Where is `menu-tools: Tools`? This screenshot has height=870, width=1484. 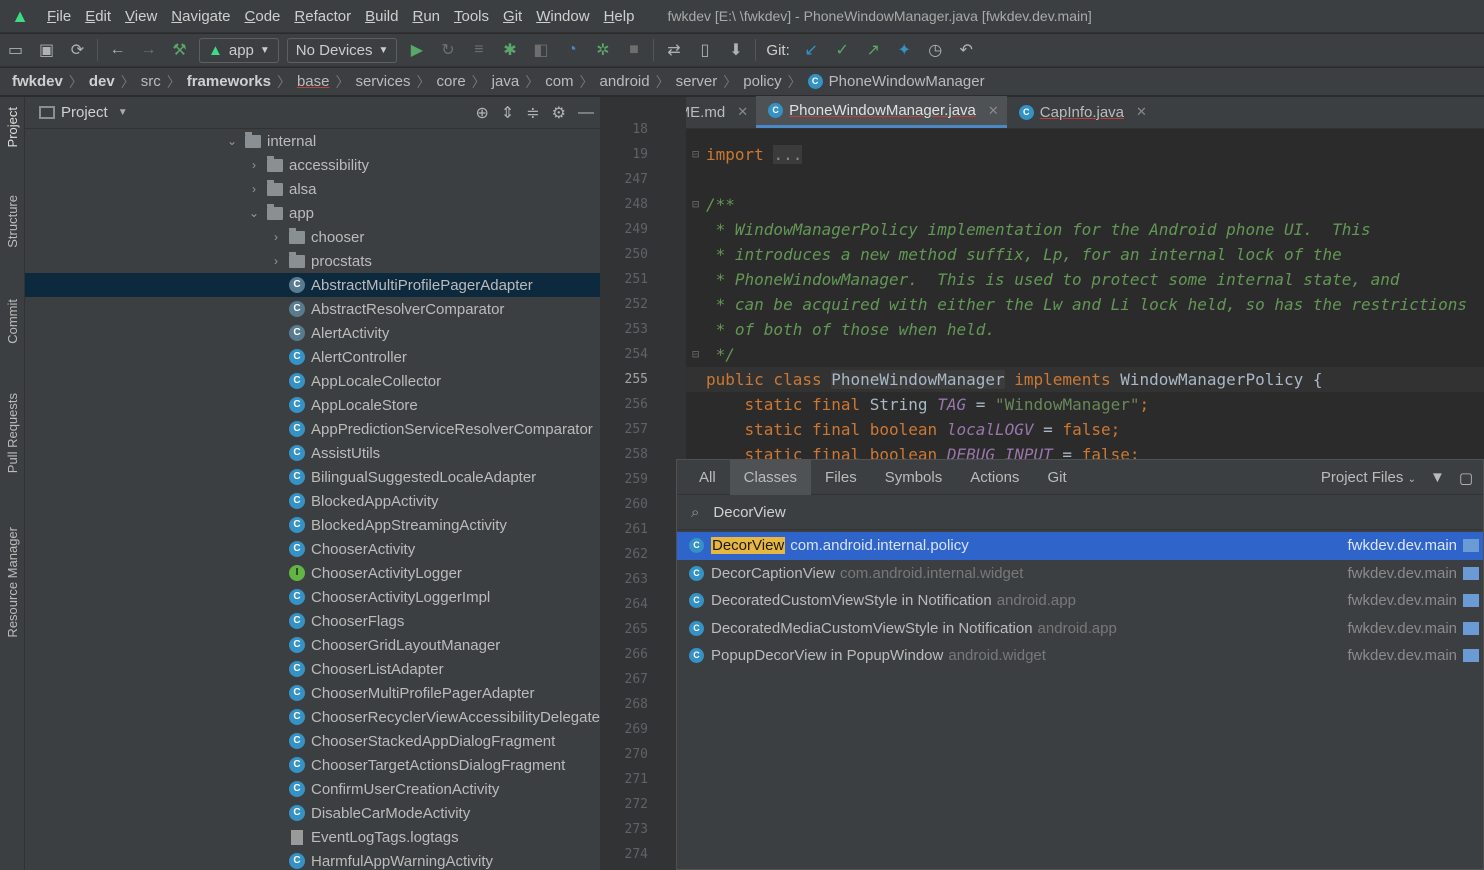 menu-tools: Tools is located at coordinates (471, 16).